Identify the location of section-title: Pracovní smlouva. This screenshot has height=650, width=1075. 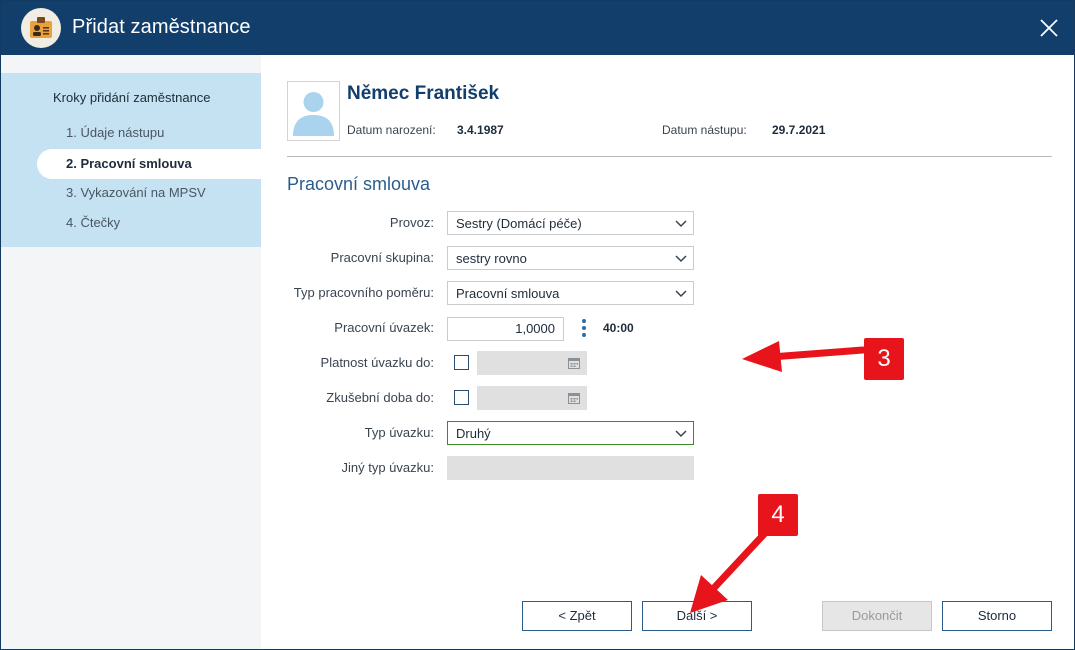
(359, 184).